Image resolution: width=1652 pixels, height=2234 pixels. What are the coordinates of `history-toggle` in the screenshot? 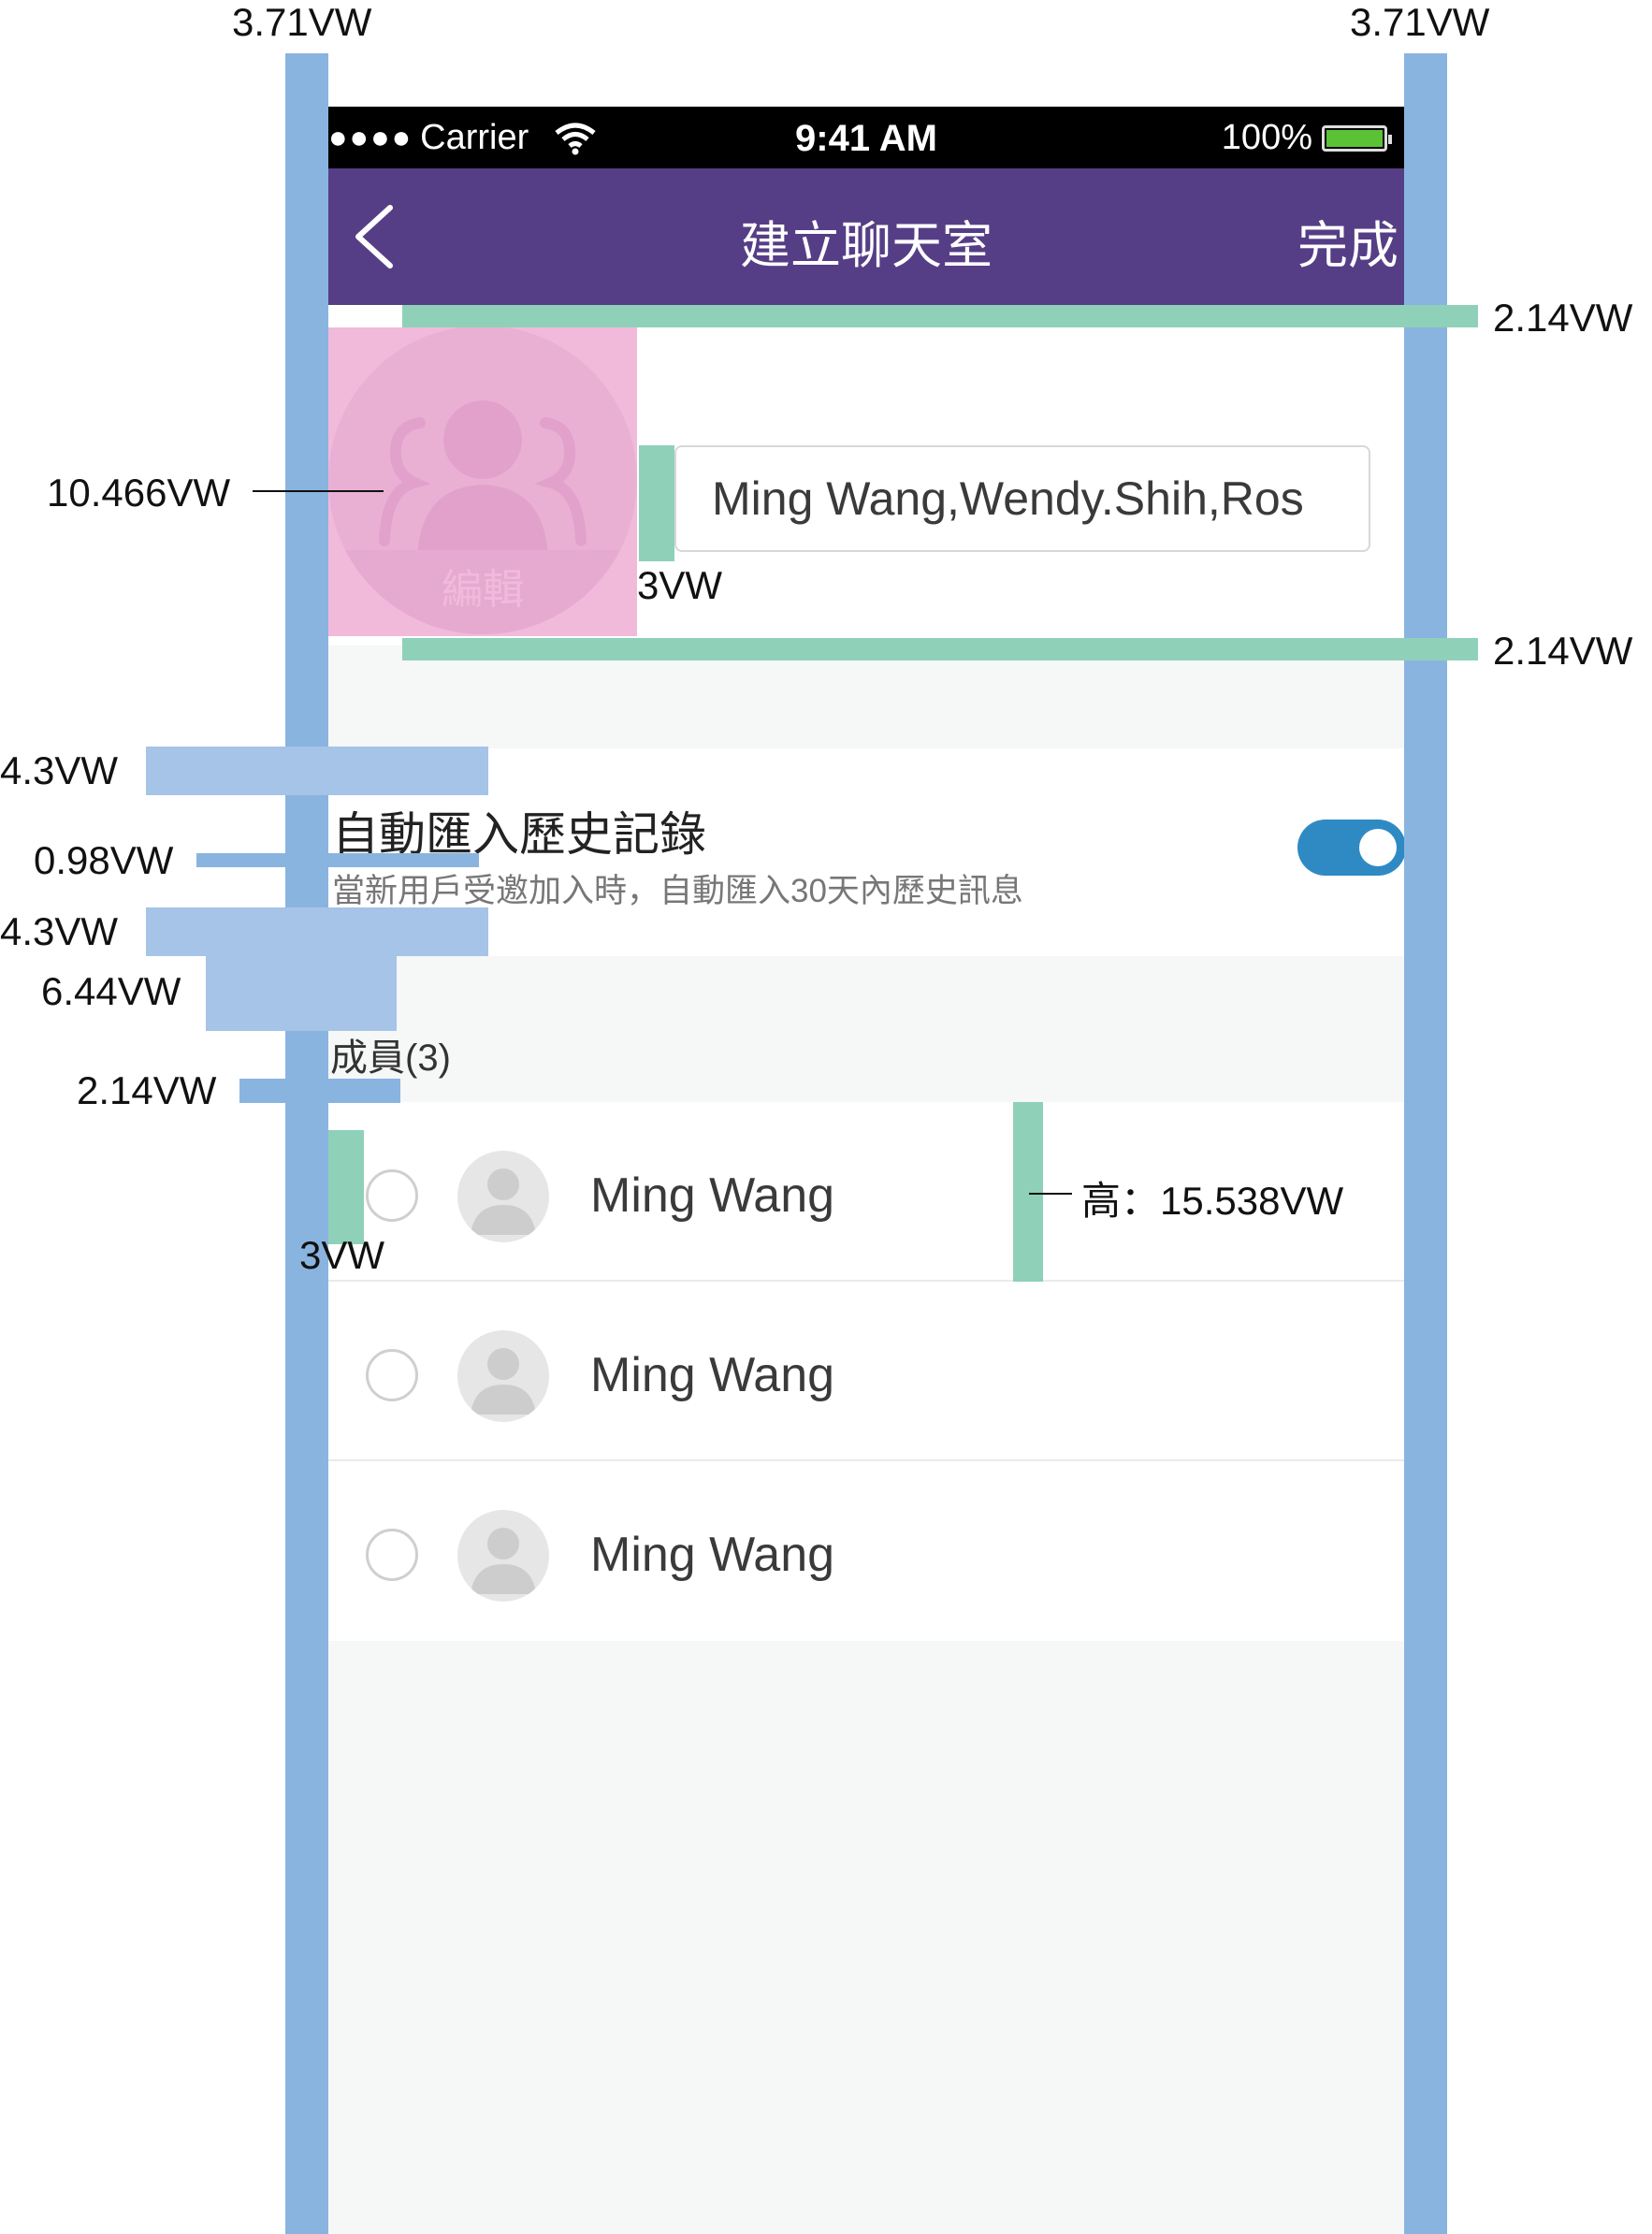 It's located at (1350, 848).